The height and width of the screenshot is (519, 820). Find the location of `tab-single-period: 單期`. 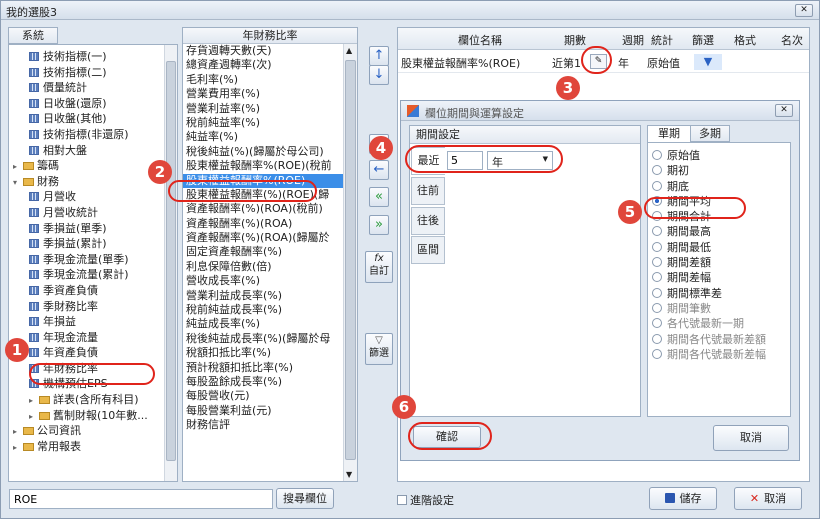

tab-single-period: 單期 is located at coordinates (669, 133).